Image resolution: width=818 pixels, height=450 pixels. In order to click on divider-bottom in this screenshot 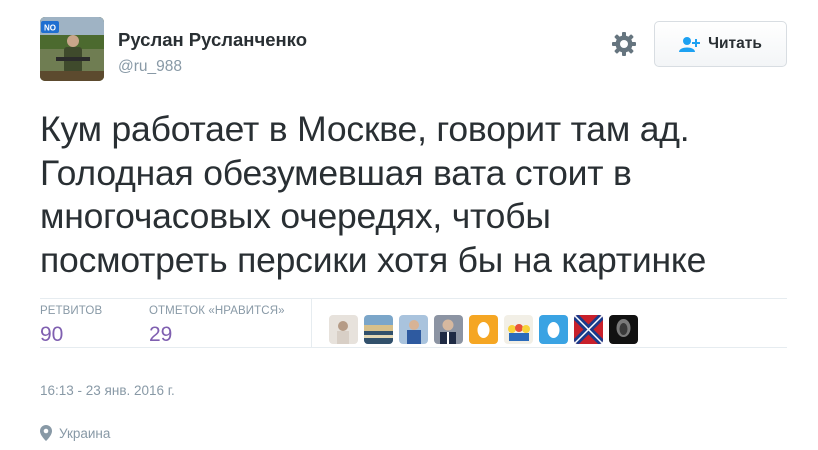, I will do `click(413, 347)`.